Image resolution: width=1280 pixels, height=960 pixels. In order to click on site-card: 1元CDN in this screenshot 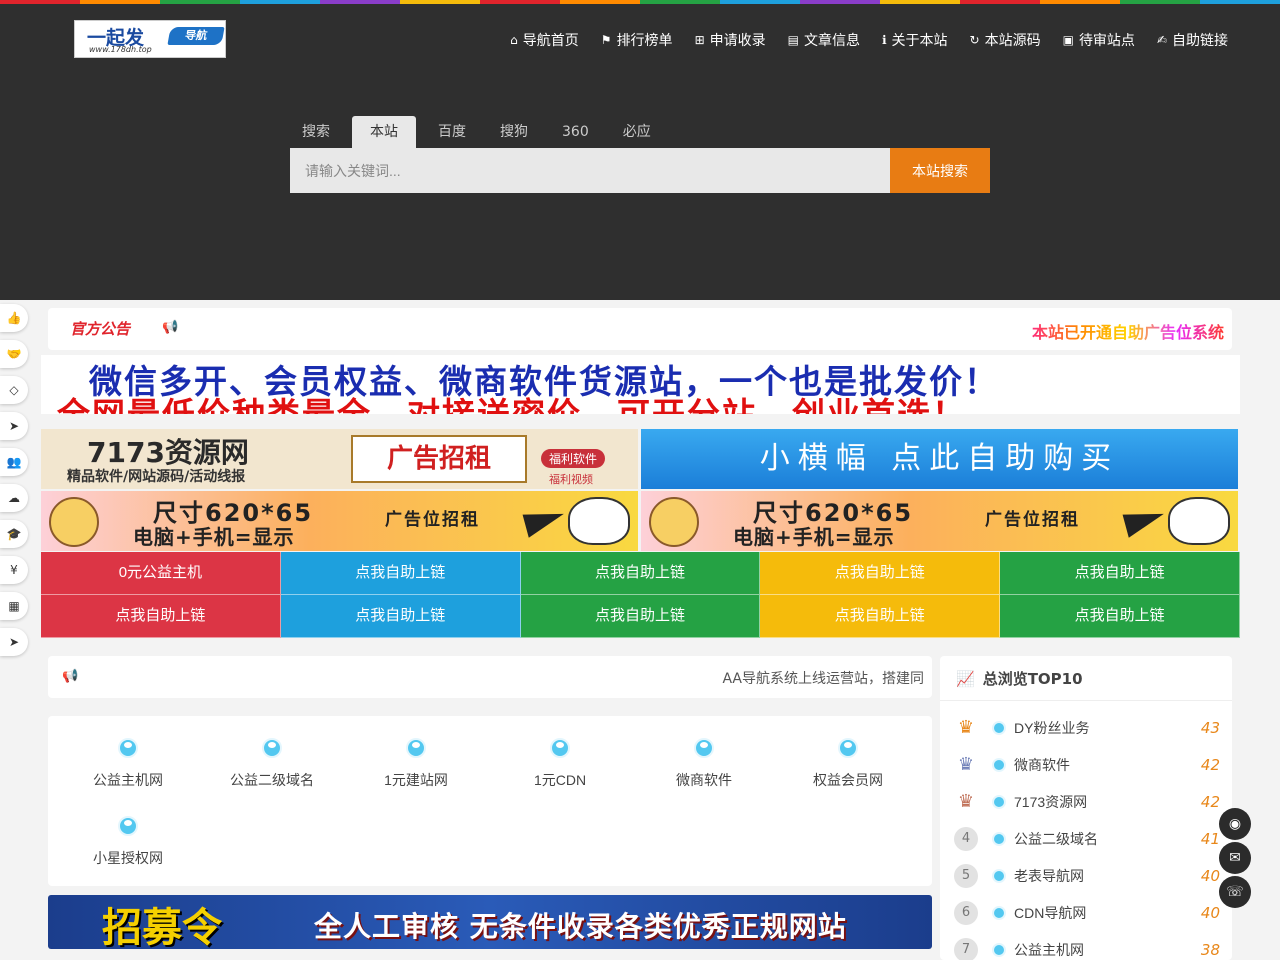, I will do `click(560, 764)`.